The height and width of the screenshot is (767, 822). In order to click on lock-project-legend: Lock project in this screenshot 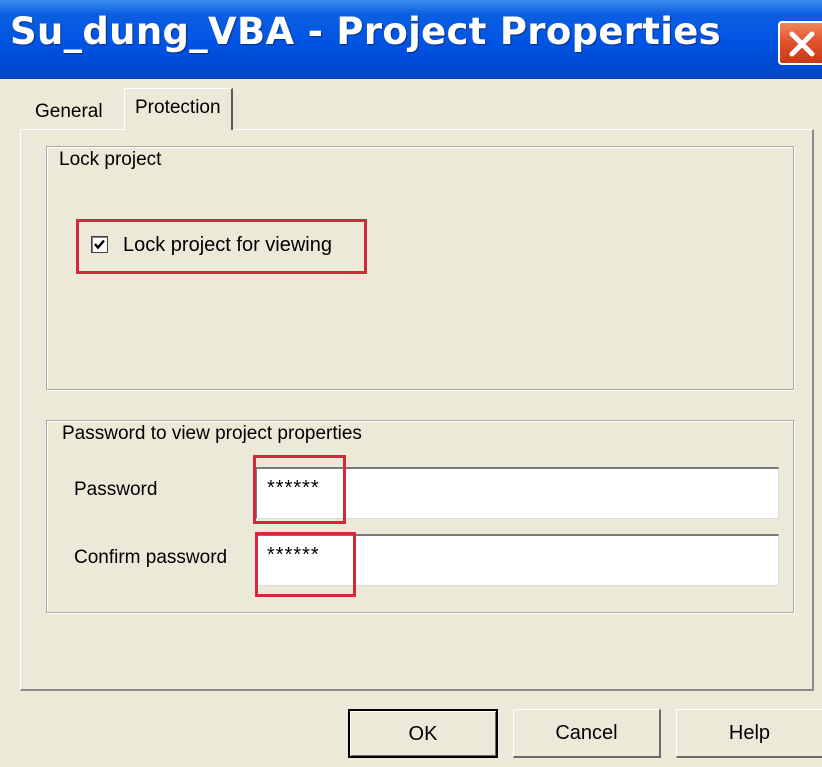, I will do `click(110, 160)`.